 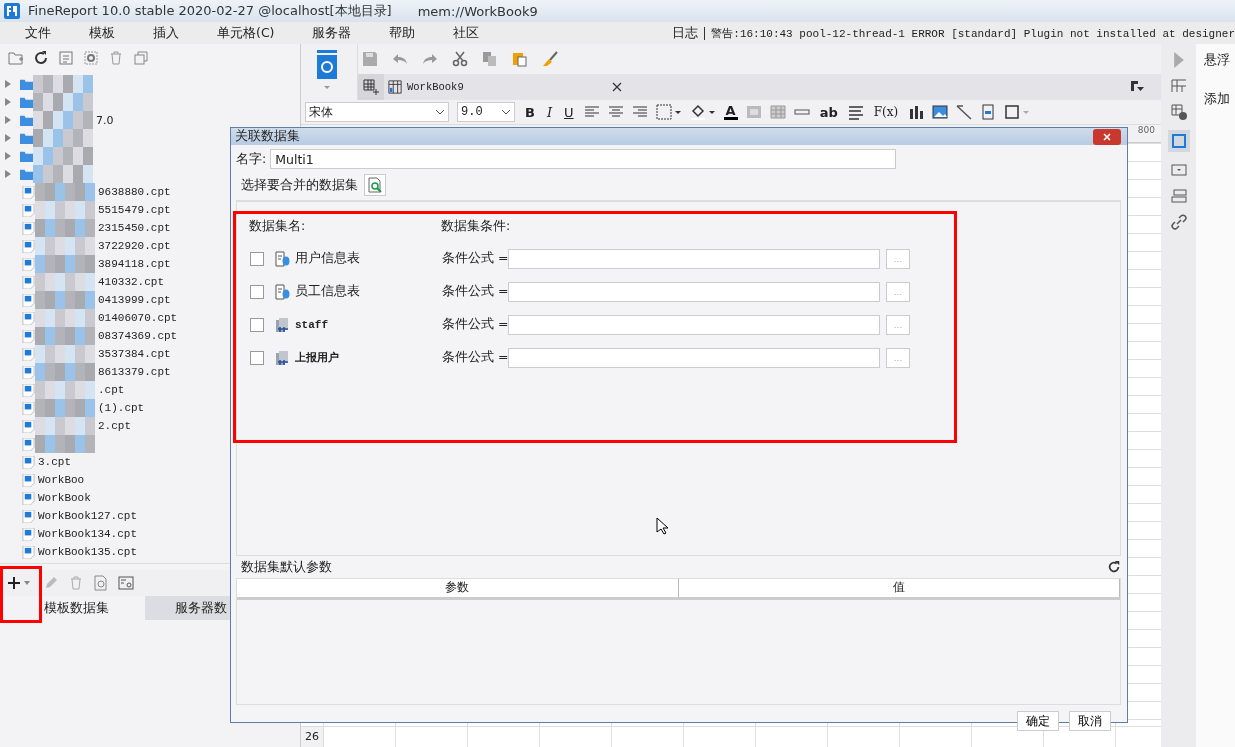 What do you see at coordinates (166, 33) in the screenshot?
I see `menu-item: 插入` at bounding box center [166, 33].